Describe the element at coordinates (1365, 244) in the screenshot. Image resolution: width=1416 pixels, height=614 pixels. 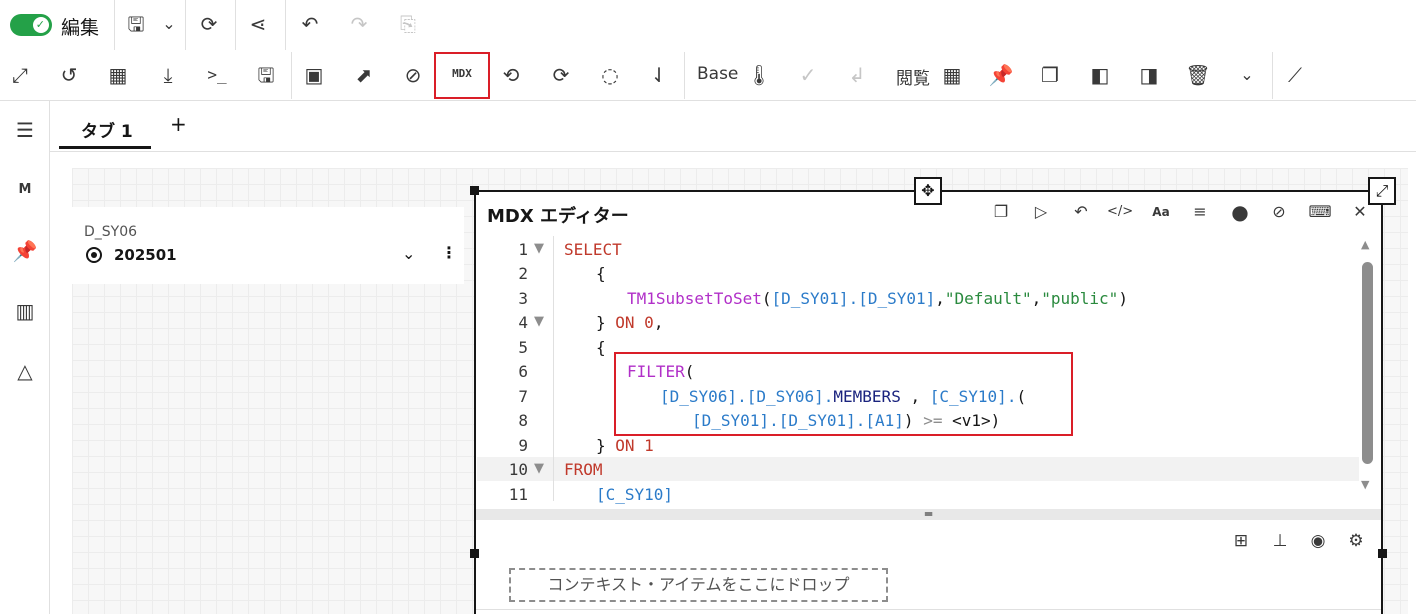
I see `scroll-up-icon: ▲` at that location.